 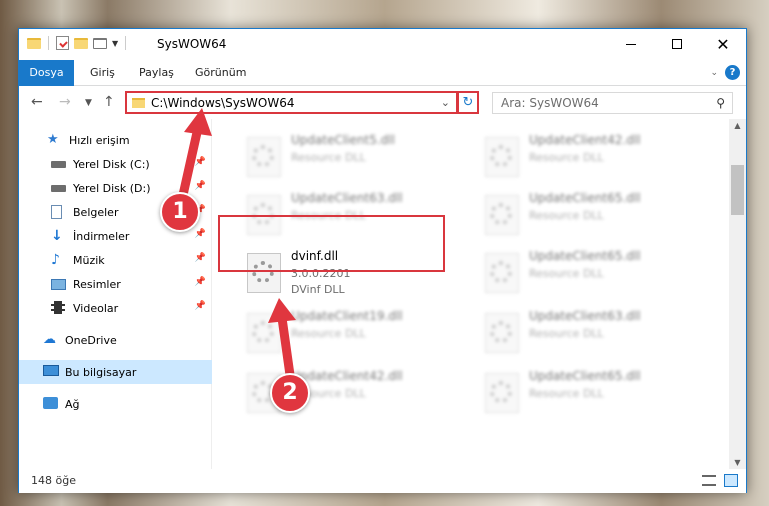 I want to click on nav-item-label: Hızlı erişim, so click(x=99, y=140).